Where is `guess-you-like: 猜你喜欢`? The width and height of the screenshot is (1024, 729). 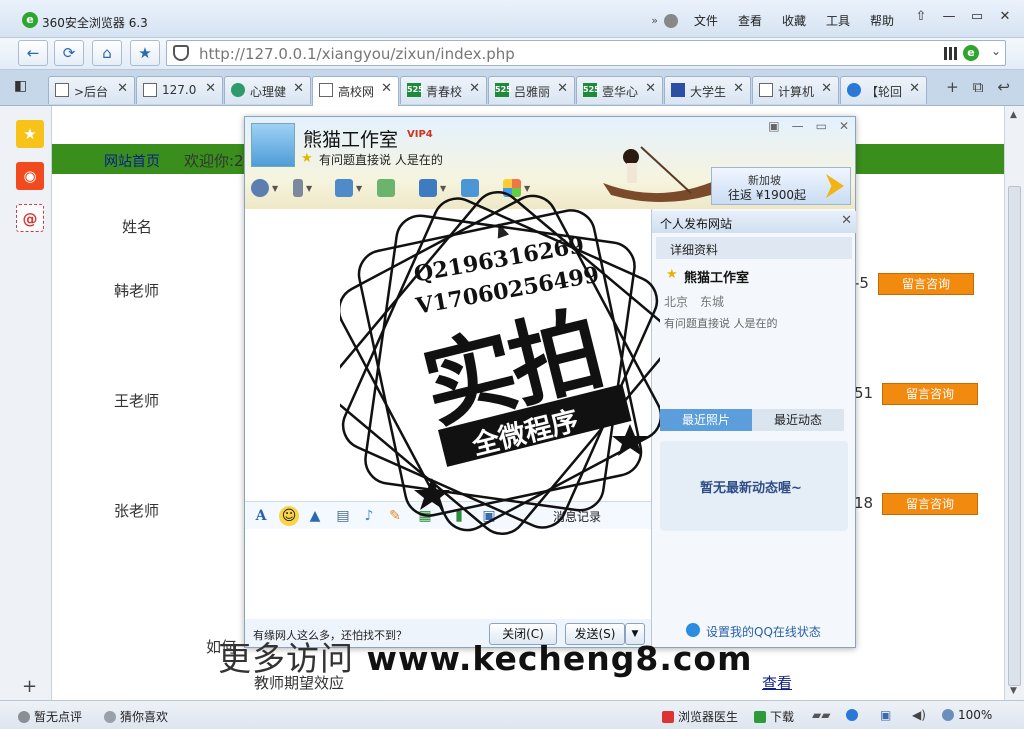
guess-you-like: 猜你喜欢 is located at coordinates (136, 716).